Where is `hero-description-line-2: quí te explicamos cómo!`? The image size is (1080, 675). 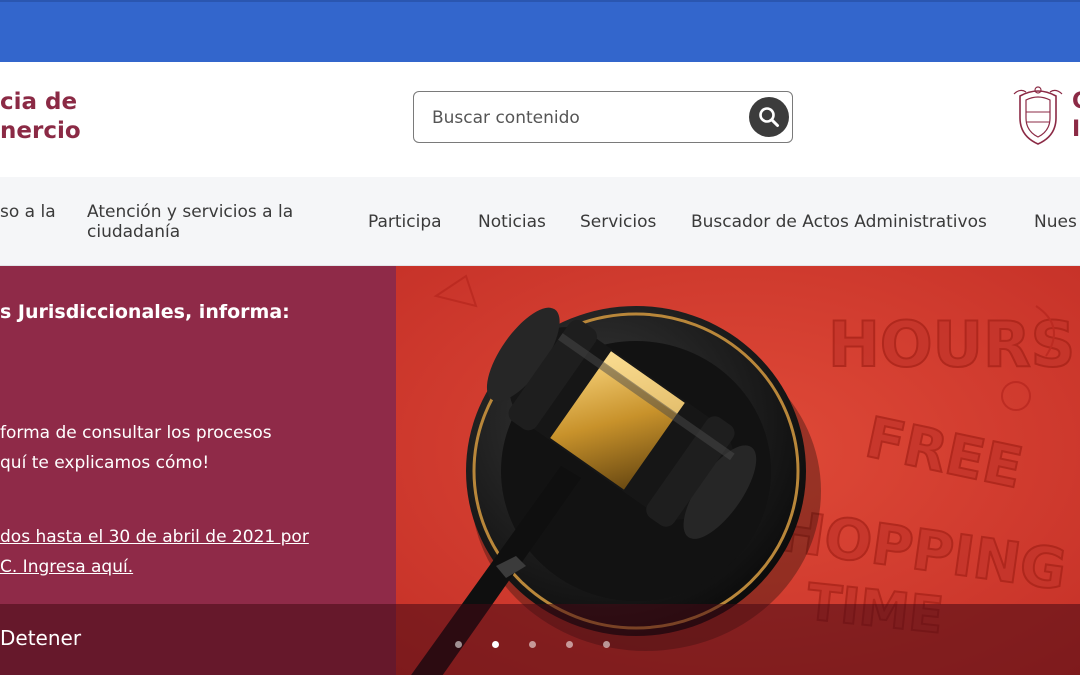
hero-description-line-2: quí te explicamos cómo! is located at coordinates (105, 463).